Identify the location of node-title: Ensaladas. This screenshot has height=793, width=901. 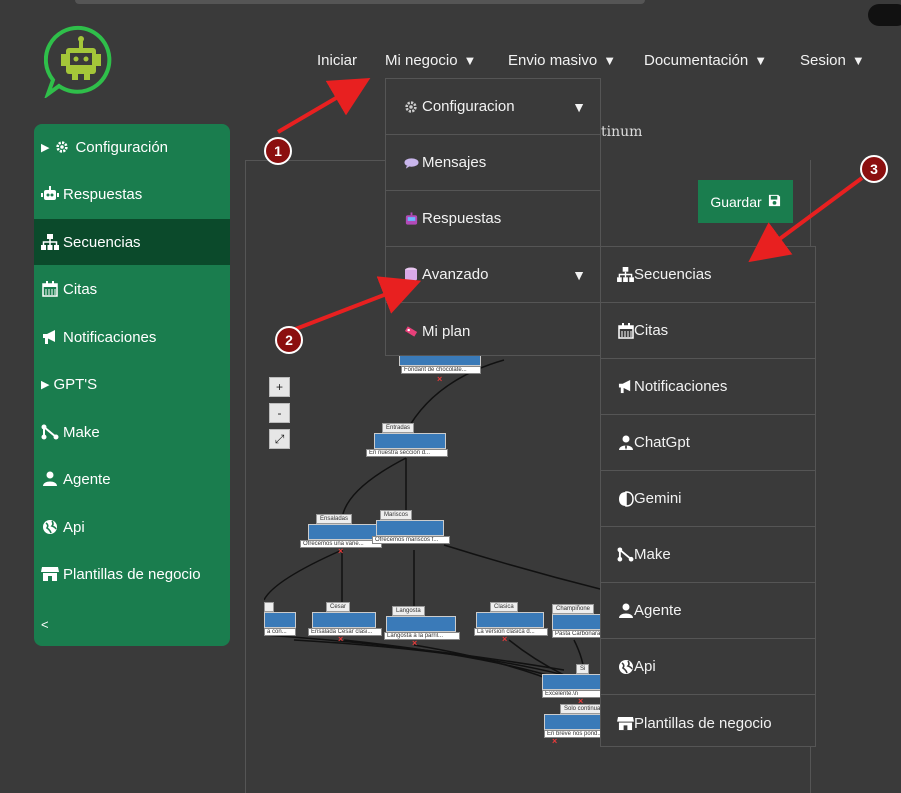
(334, 519).